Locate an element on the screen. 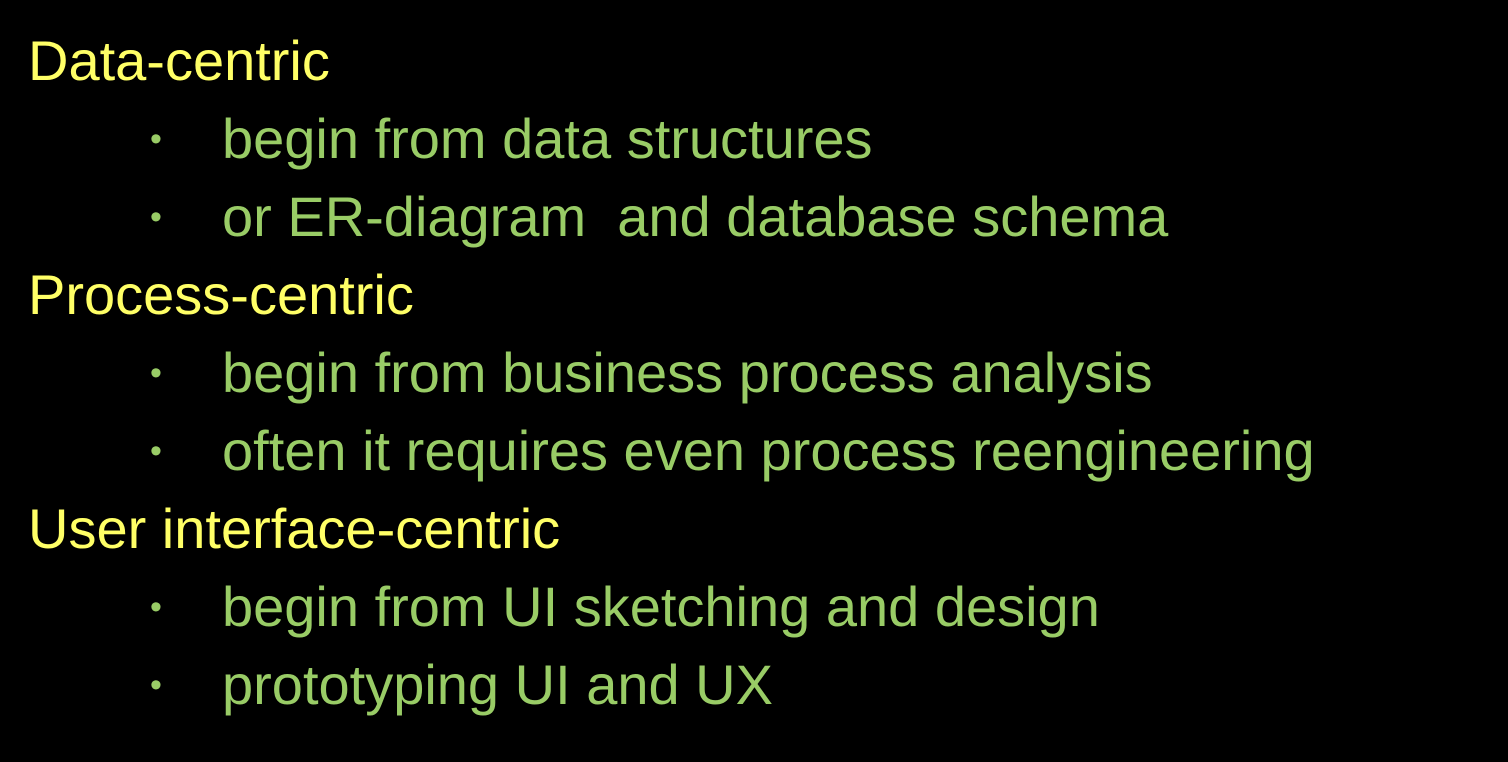  bullet-text: or ER-diagram and database schema is located at coordinates (695, 216).